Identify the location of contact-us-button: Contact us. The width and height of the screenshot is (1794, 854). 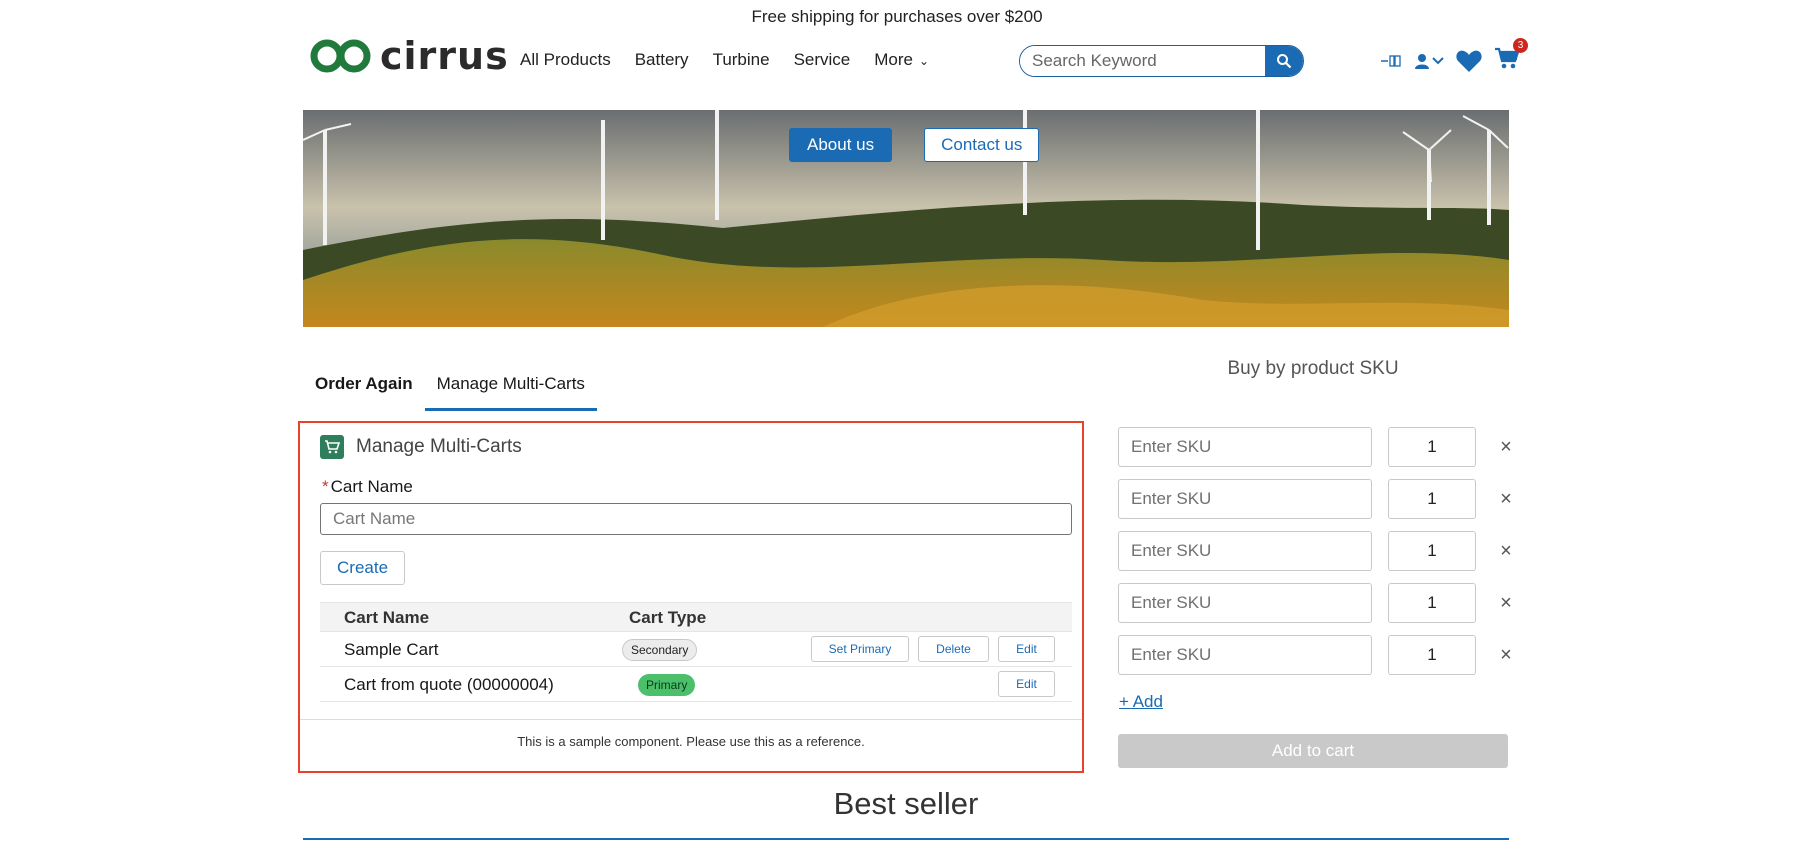
(982, 145).